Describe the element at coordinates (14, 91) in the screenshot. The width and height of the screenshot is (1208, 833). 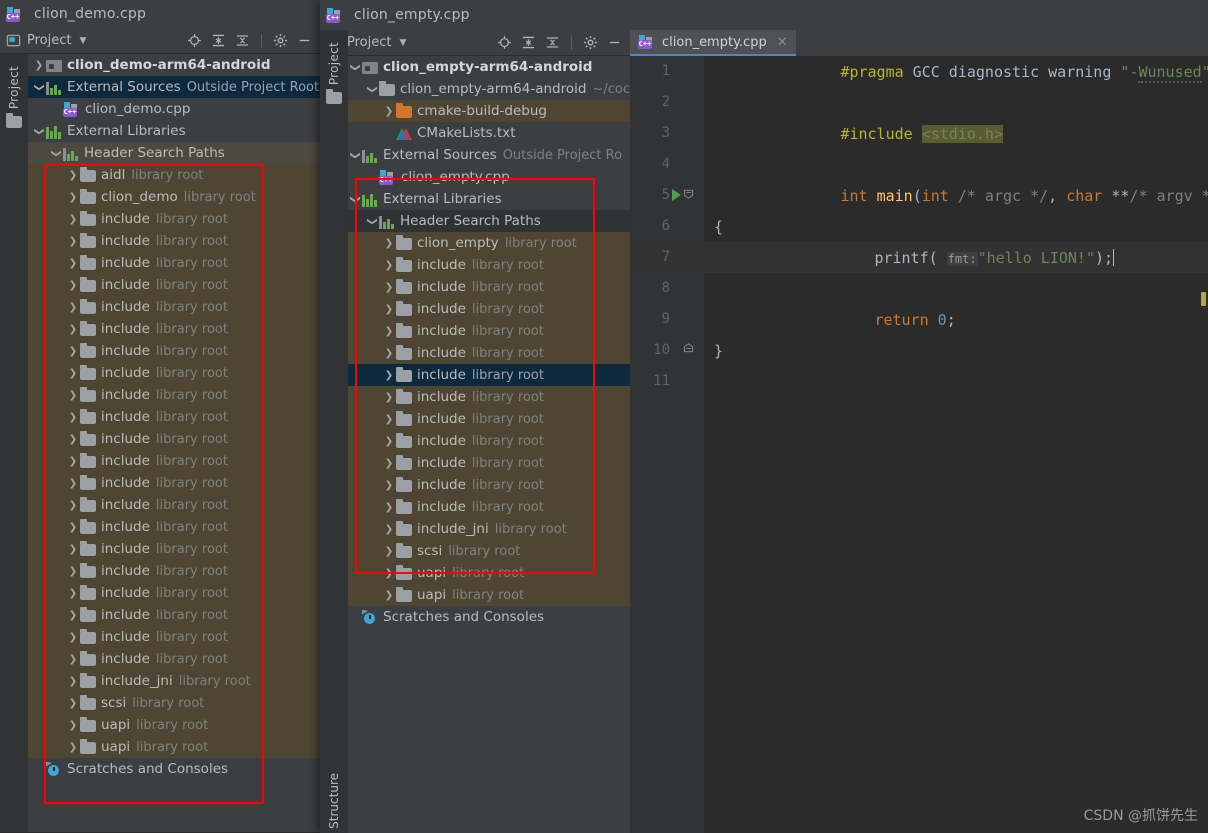
I see `vertical-tab-project-a: Project` at that location.